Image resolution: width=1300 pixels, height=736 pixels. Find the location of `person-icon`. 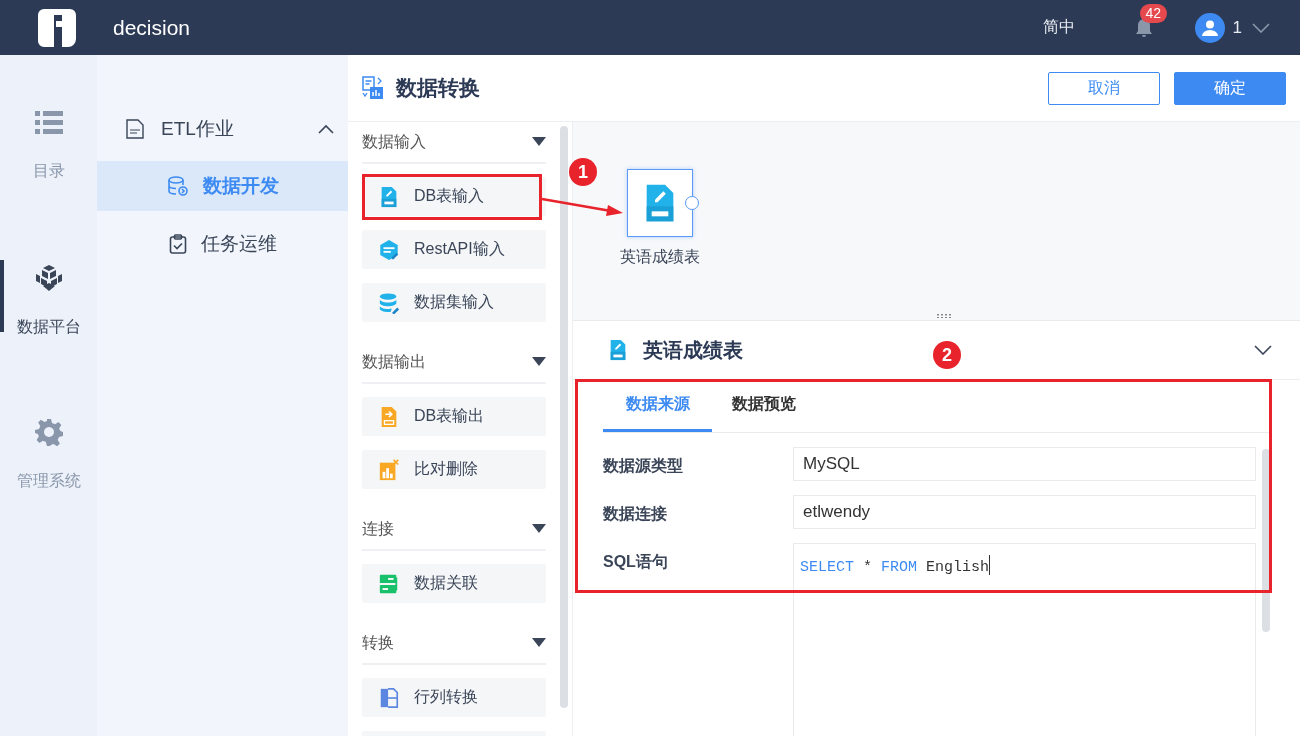

person-icon is located at coordinates (1209, 27).